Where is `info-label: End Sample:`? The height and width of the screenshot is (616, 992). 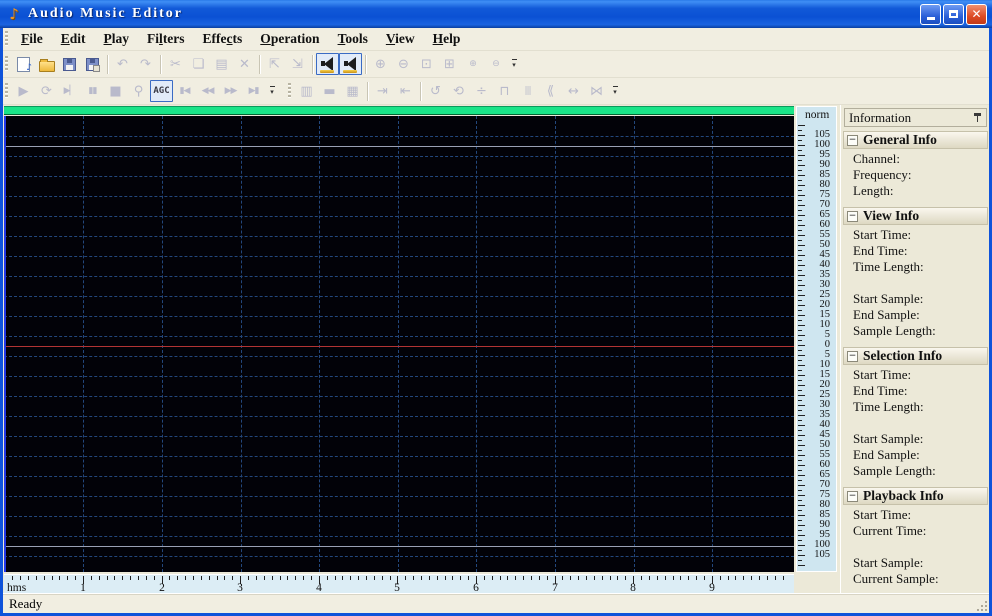
info-label: End Sample: is located at coordinates (886, 454).